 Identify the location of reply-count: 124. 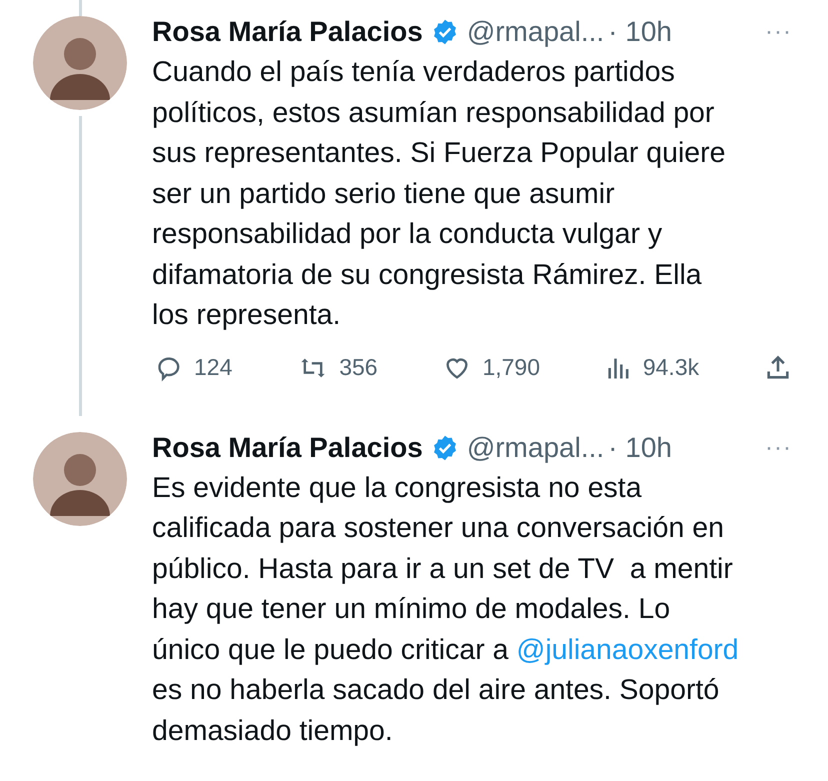
(213, 367).